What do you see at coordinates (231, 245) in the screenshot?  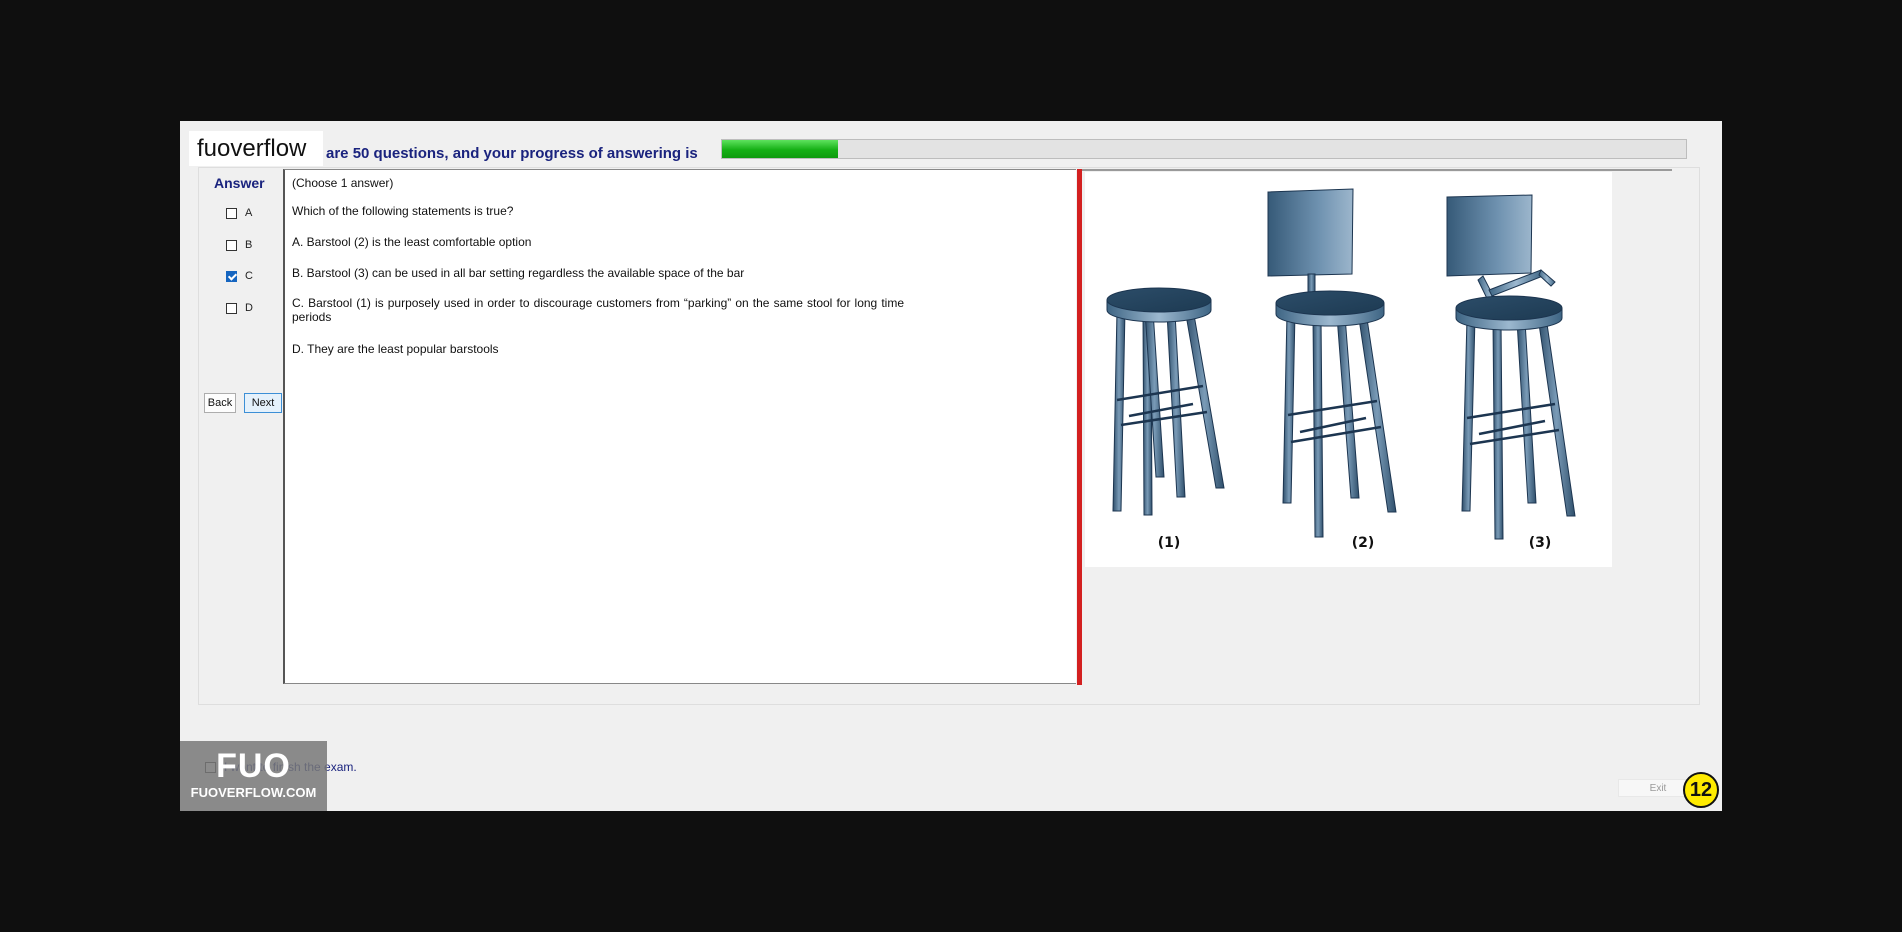 I see `option-b-checkbox` at bounding box center [231, 245].